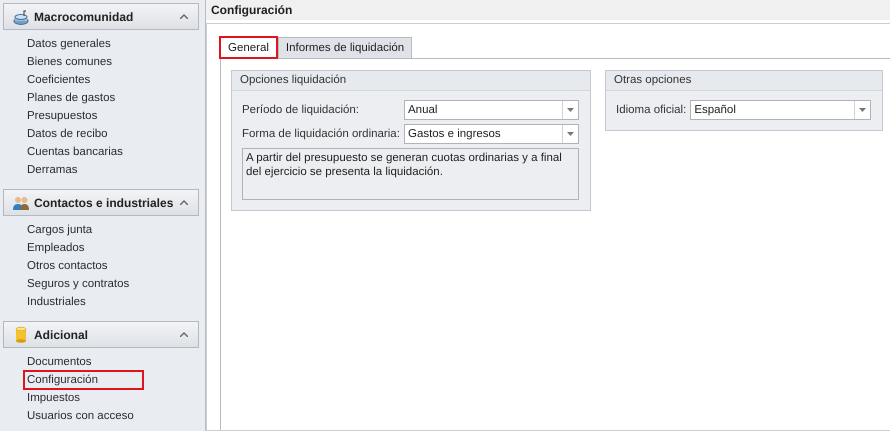 Image resolution: width=890 pixels, height=431 pixels. I want to click on field-label: Forma de liquidación ordinaria:, so click(321, 134).